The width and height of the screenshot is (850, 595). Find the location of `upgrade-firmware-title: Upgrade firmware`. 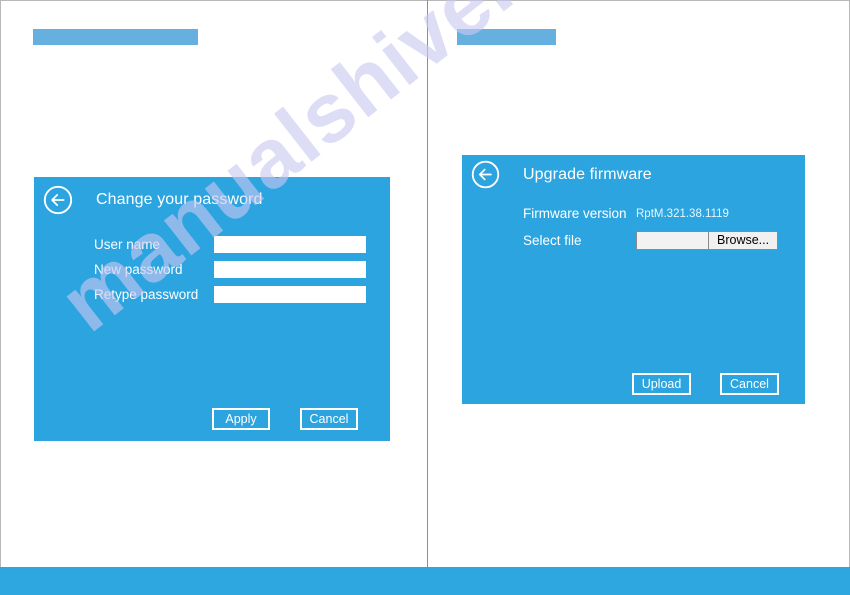

upgrade-firmware-title: Upgrade firmware is located at coordinates (587, 174).